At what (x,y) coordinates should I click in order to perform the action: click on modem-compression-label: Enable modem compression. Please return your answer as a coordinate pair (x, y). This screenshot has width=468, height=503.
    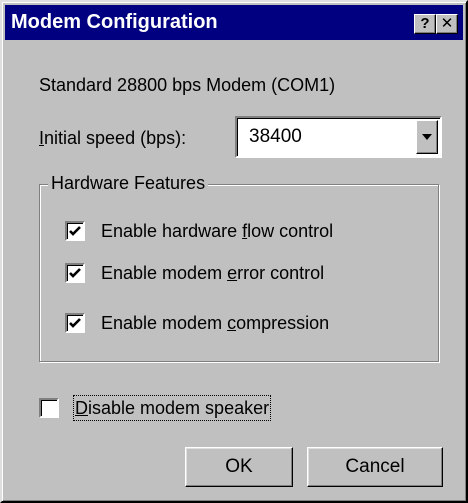
    Looking at the image, I should click on (215, 323).